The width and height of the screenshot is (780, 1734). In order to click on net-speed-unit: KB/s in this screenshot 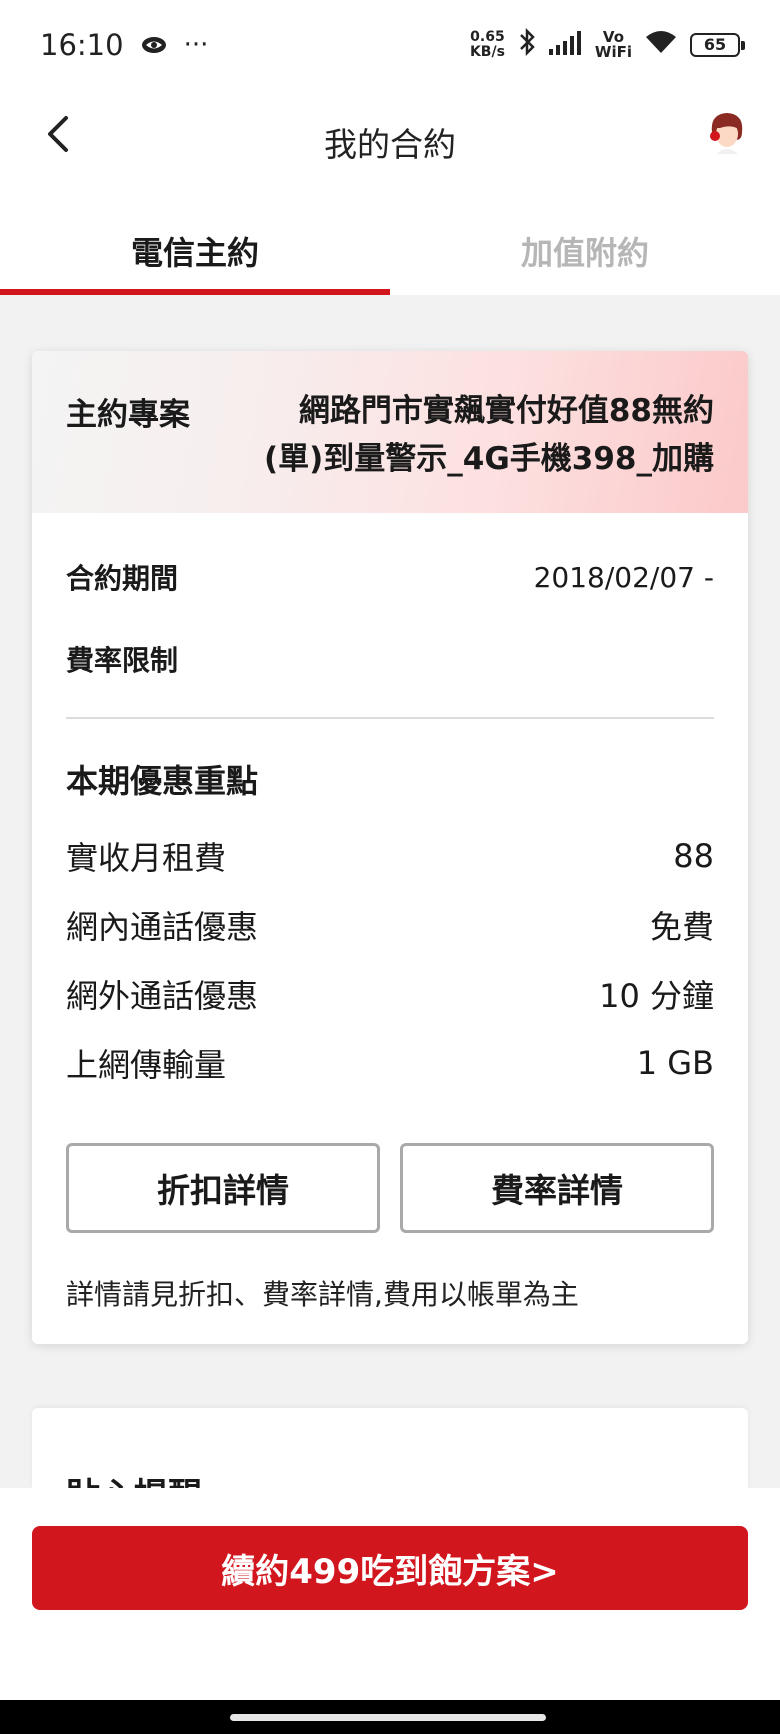, I will do `click(487, 52)`.